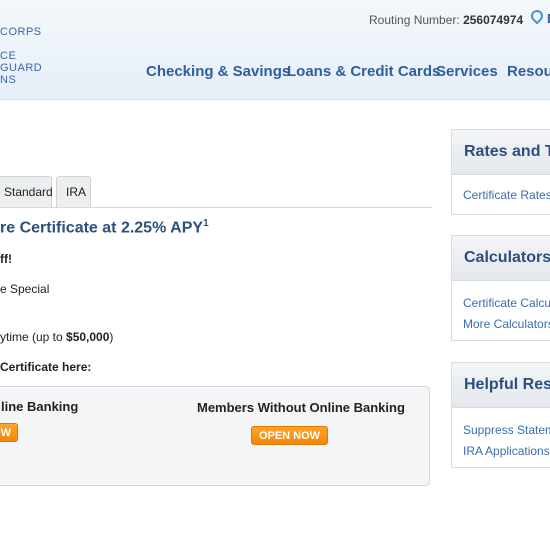 The height and width of the screenshot is (550, 550). What do you see at coordinates (6, 259) in the screenshot?
I see `promo-line: ff!` at bounding box center [6, 259].